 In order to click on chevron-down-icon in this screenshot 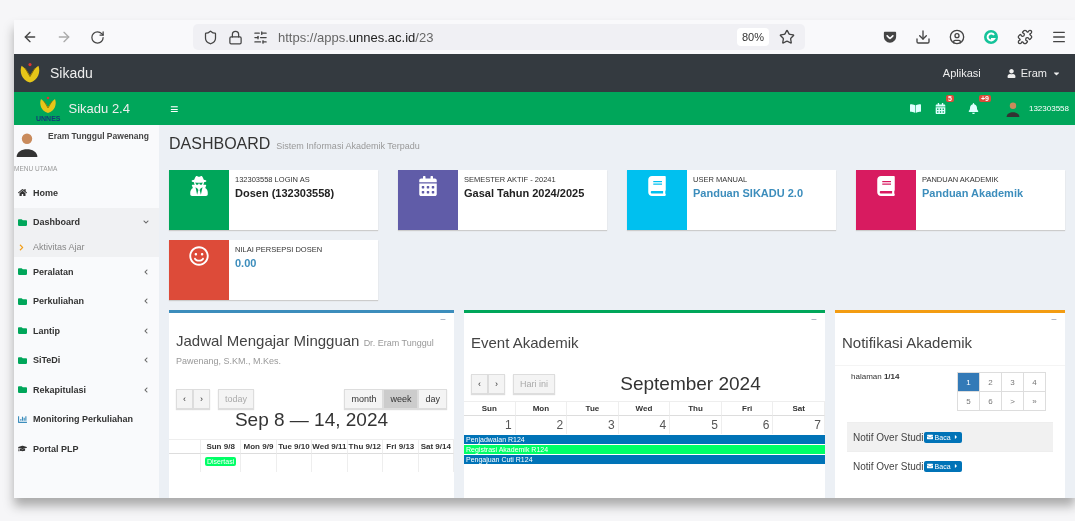, I will do `click(146, 222)`.